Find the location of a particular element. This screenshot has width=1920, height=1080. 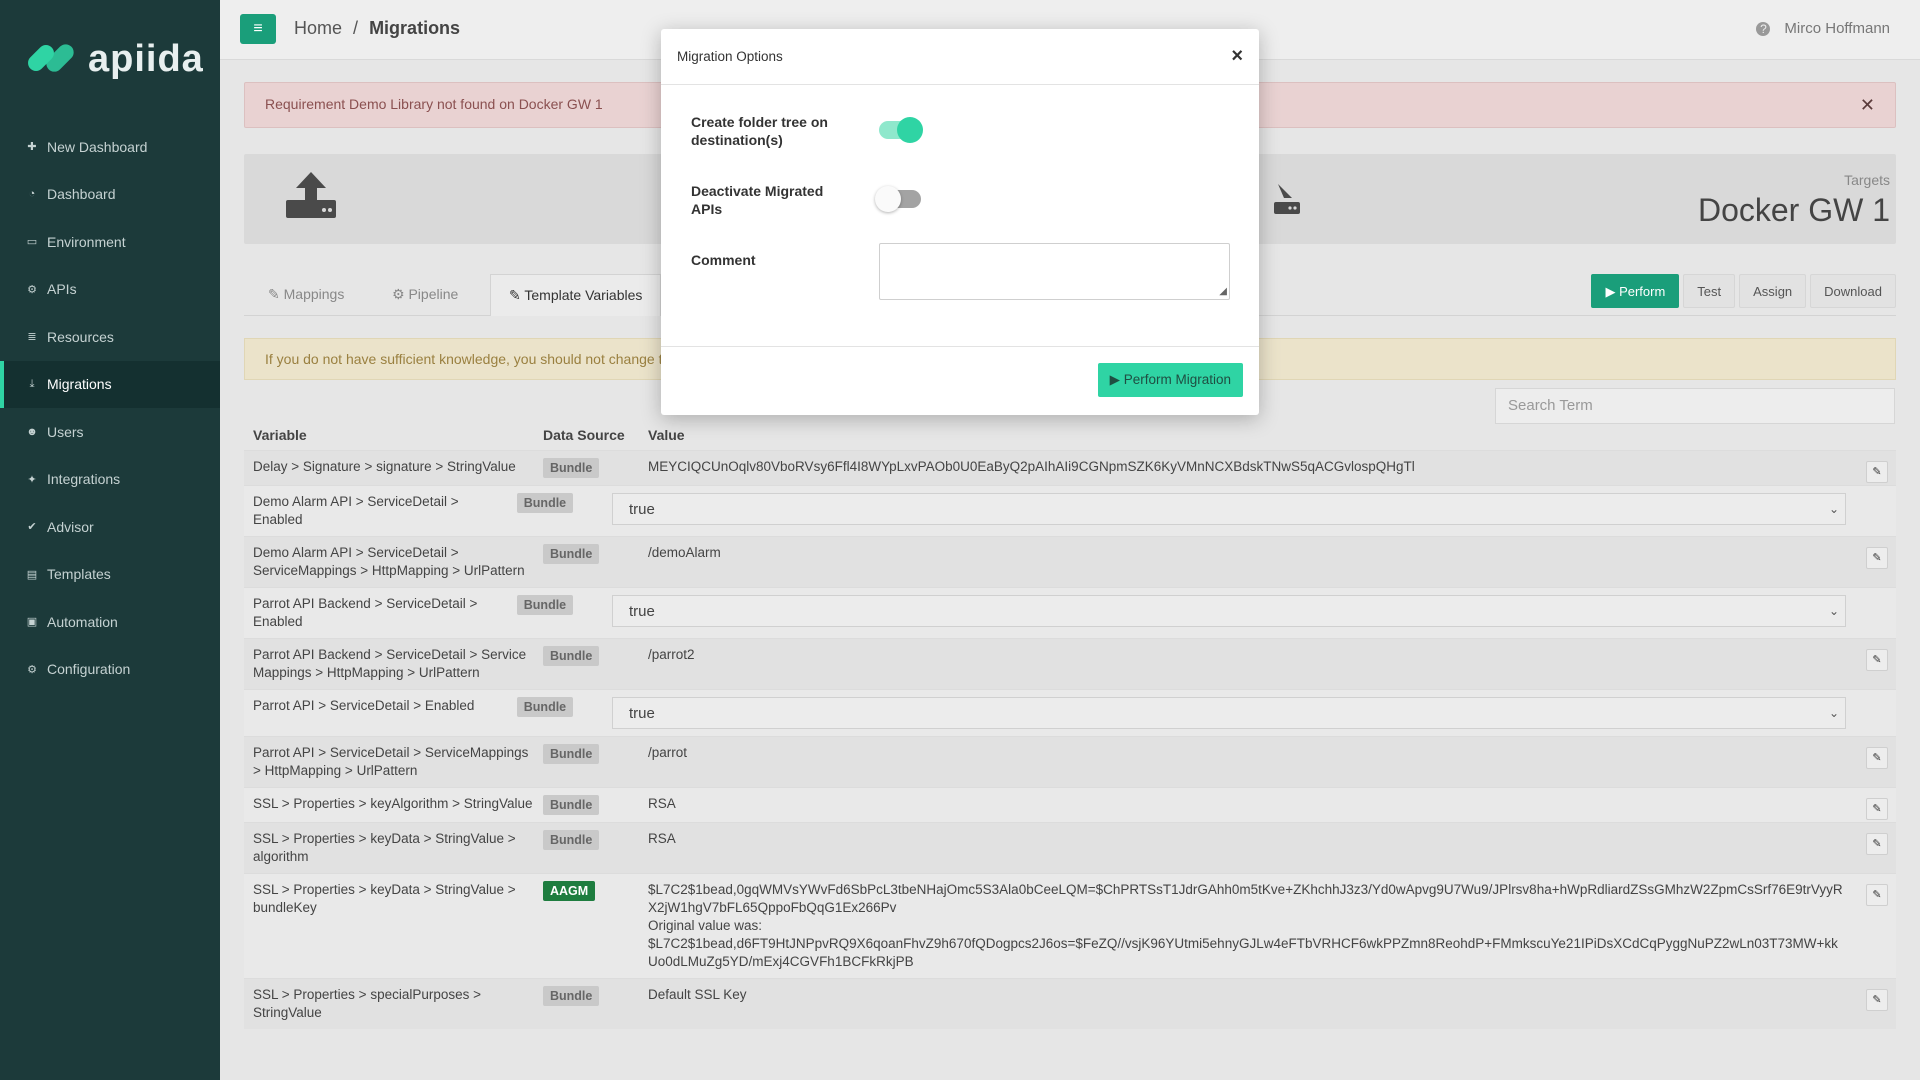

deactivate-label: Deactivate Migrated APIs is located at coordinates (757, 200).